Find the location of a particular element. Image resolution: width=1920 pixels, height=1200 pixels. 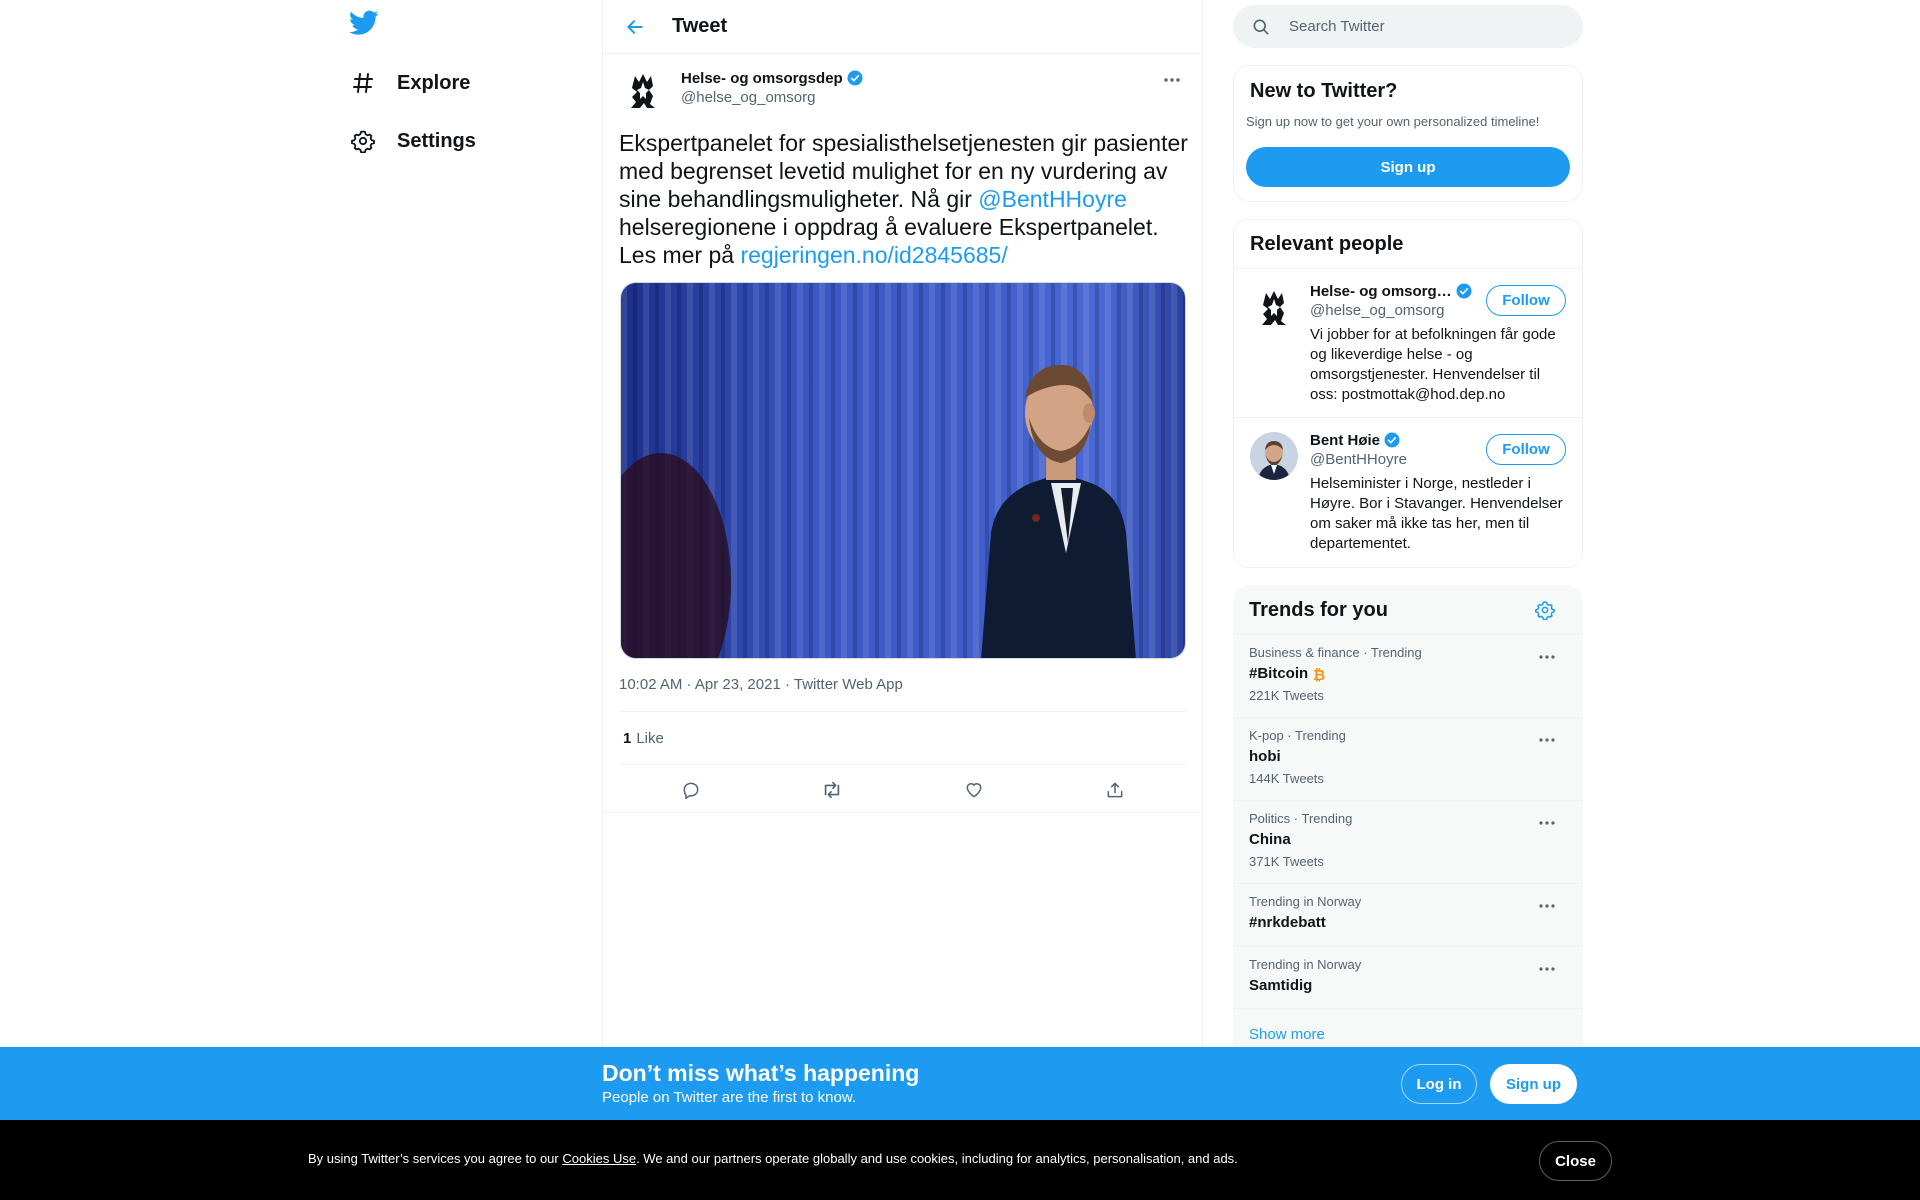

back-button is located at coordinates (635, 27).